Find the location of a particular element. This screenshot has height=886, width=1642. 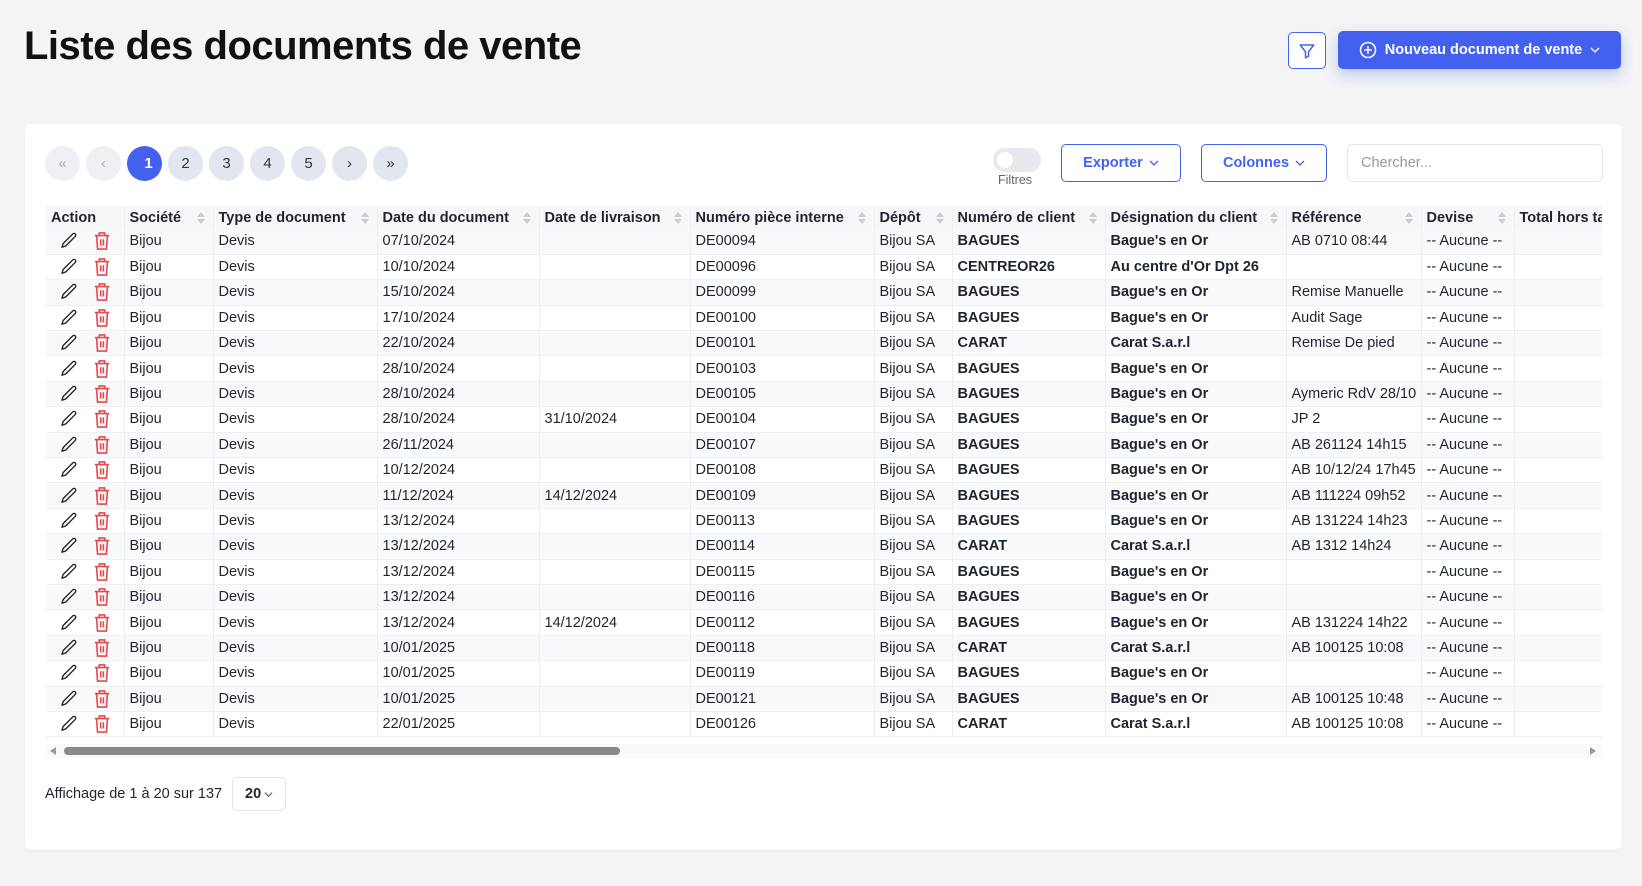

page-2-button: 2 is located at coordinates (185, 163).